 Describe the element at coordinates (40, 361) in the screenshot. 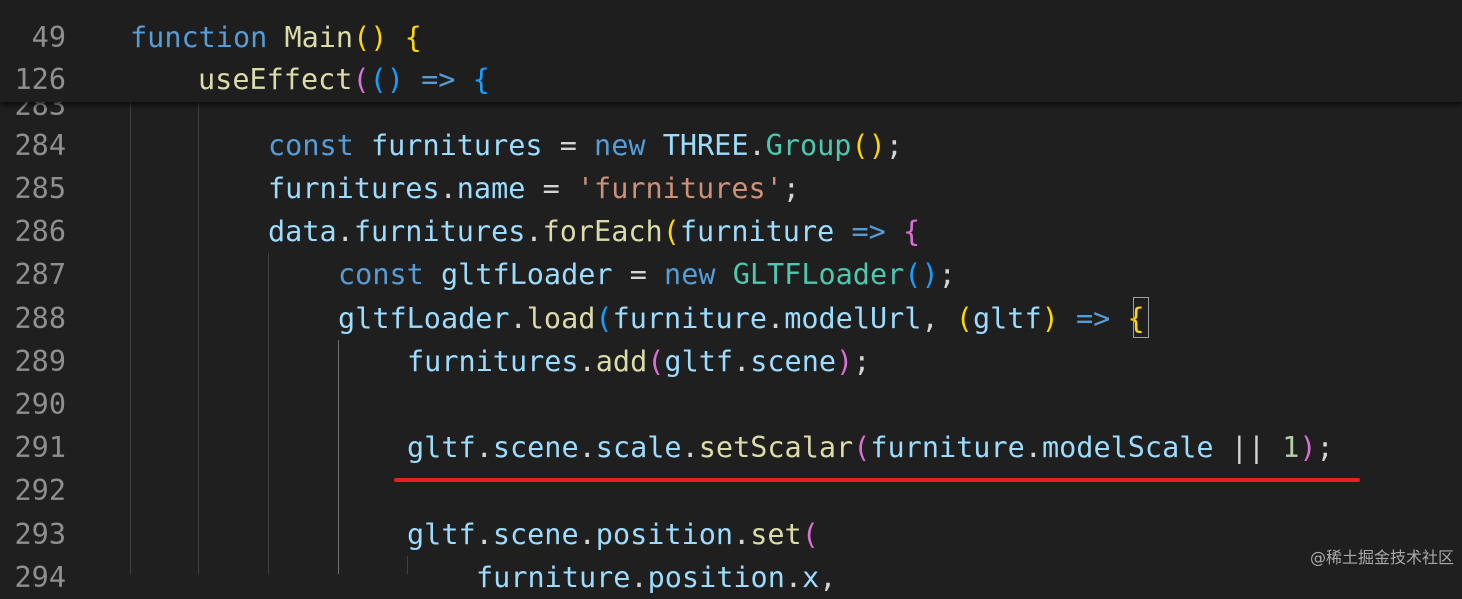

I see `line-number: 289` at that location.